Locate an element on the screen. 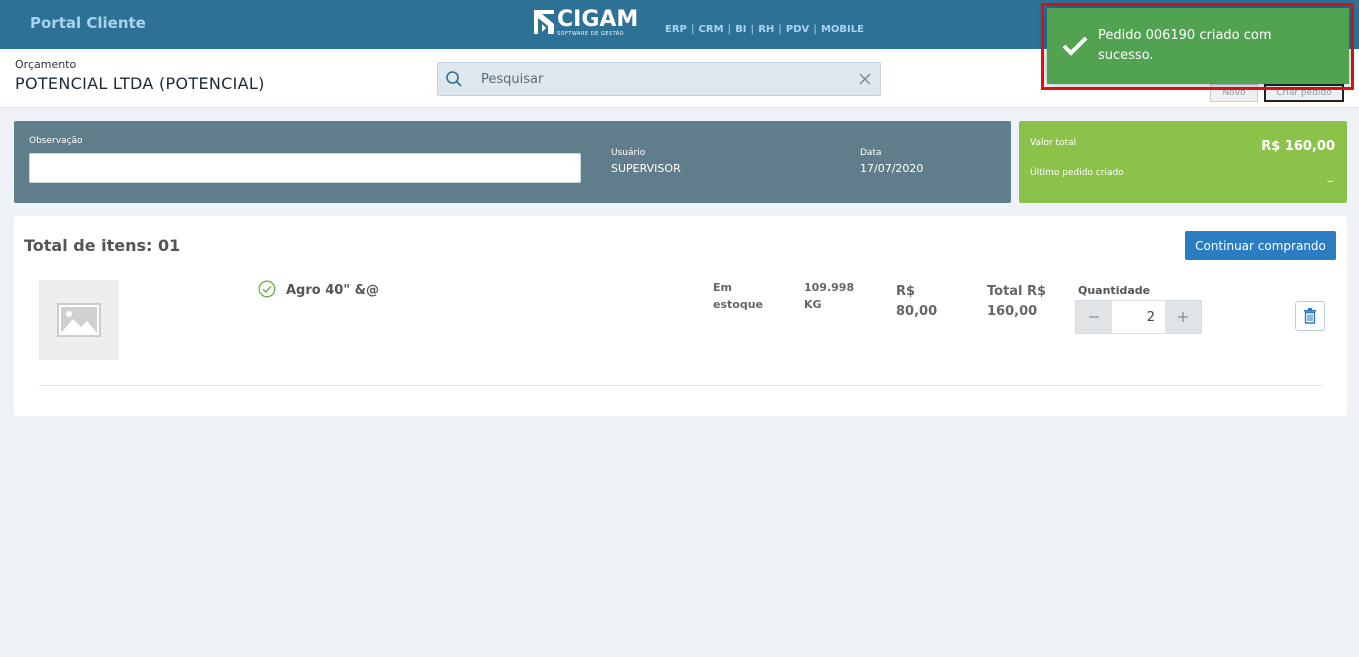  minus-icon is located at coordinates (1094, 317).